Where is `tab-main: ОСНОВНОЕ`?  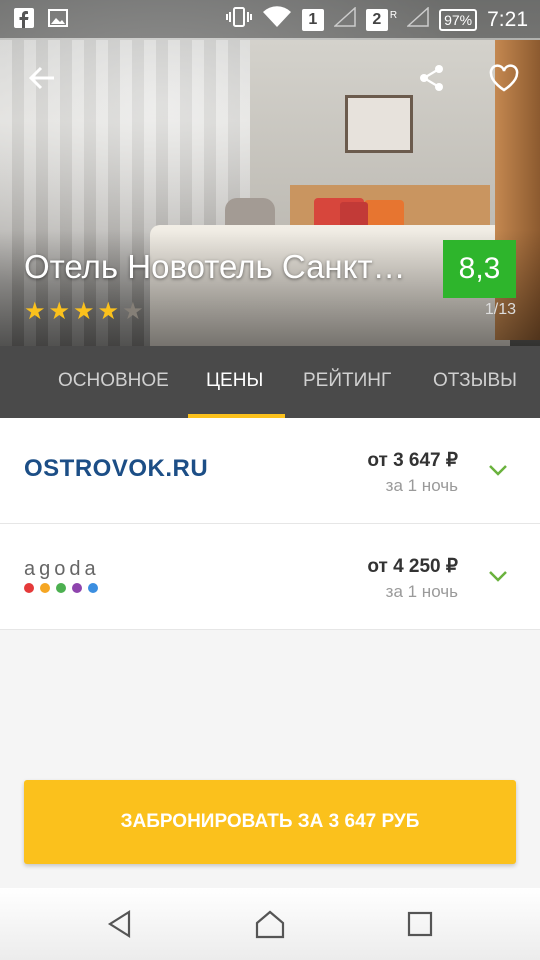
tab-main: ОСНОВНОЕ is located at coordinates (113, 382).